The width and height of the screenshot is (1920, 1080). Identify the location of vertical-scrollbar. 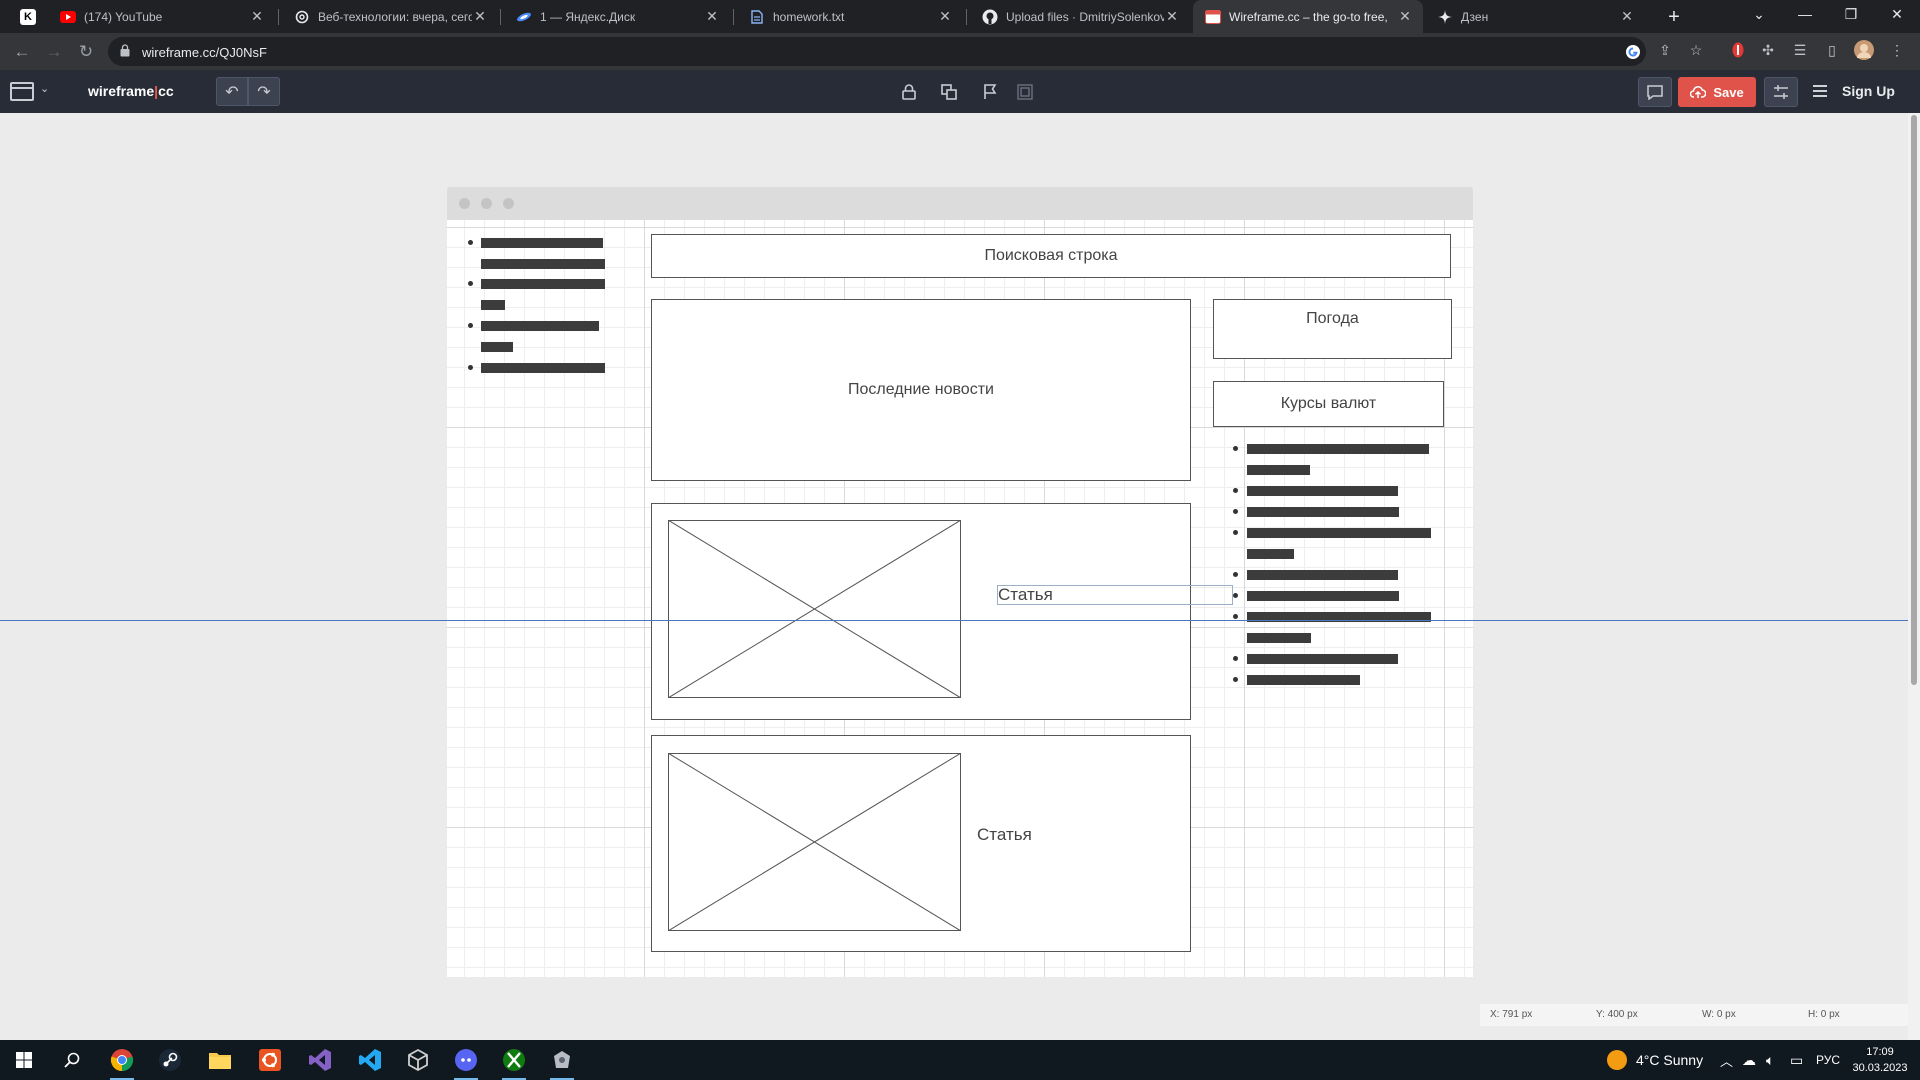
(1914, 576).